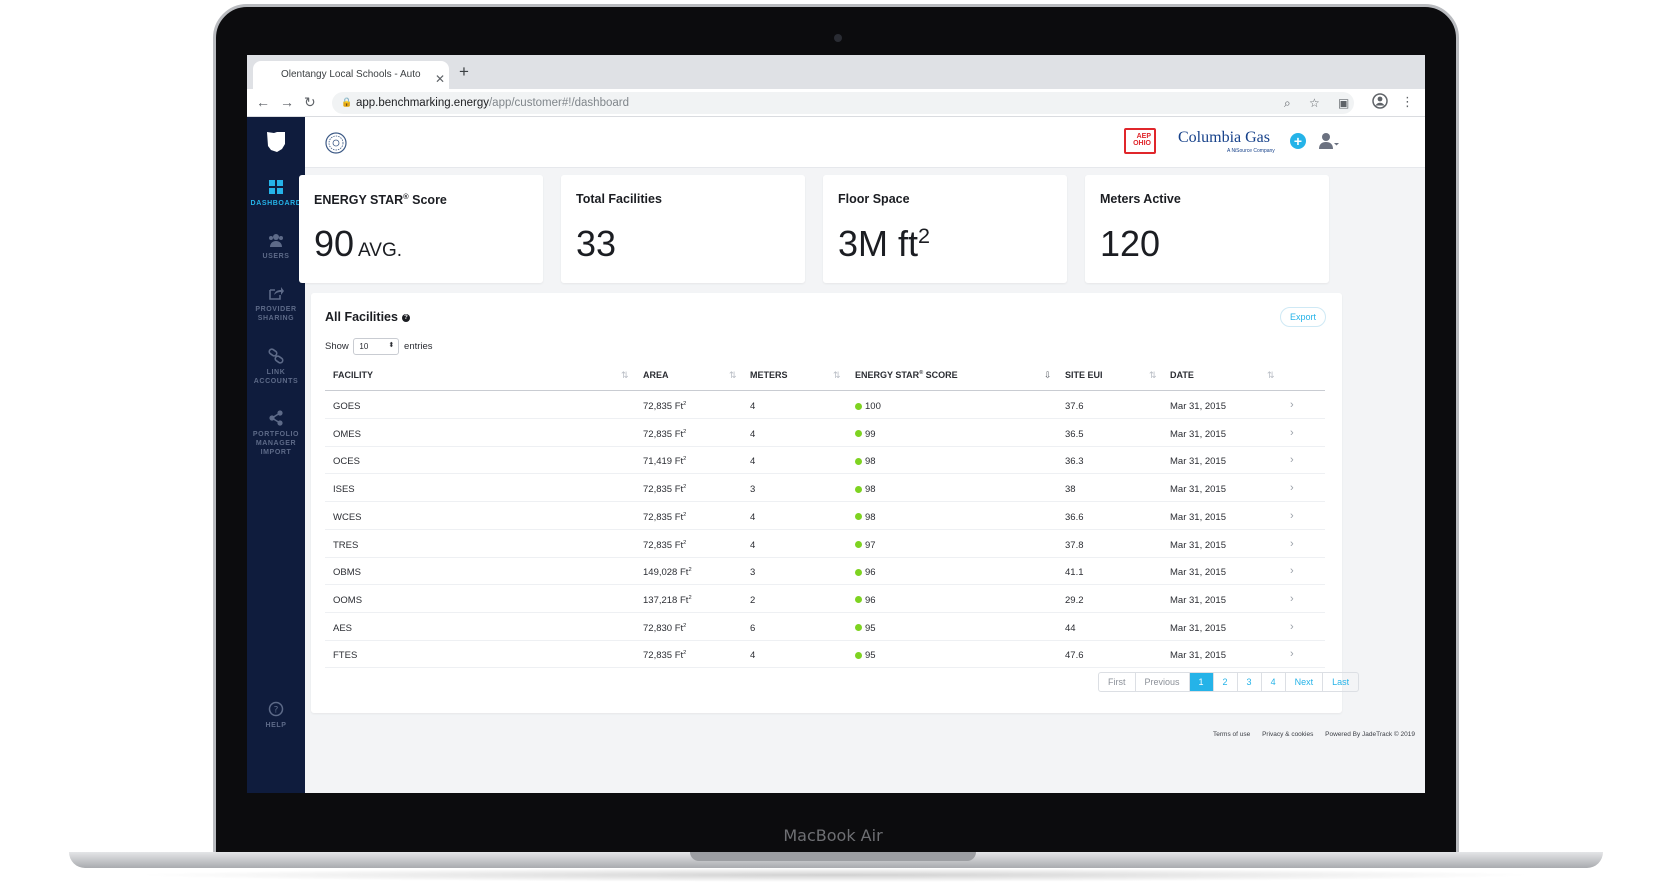 The width and height of the screenshot is (1666, 896). Describe the element at coordinates (276, 367) in the screenshot. I see `sidebar-item-link-accounts: LINK ACCOUNTS` at that location.